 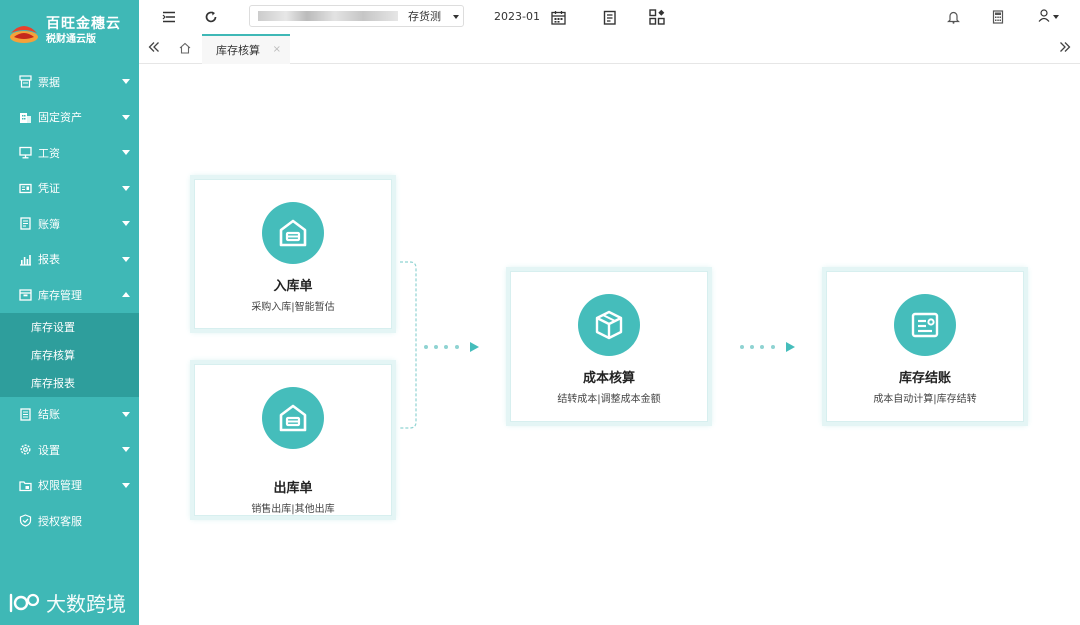 I want to click on sidebar-item-closing: 结账, so click(x=69, y=415).